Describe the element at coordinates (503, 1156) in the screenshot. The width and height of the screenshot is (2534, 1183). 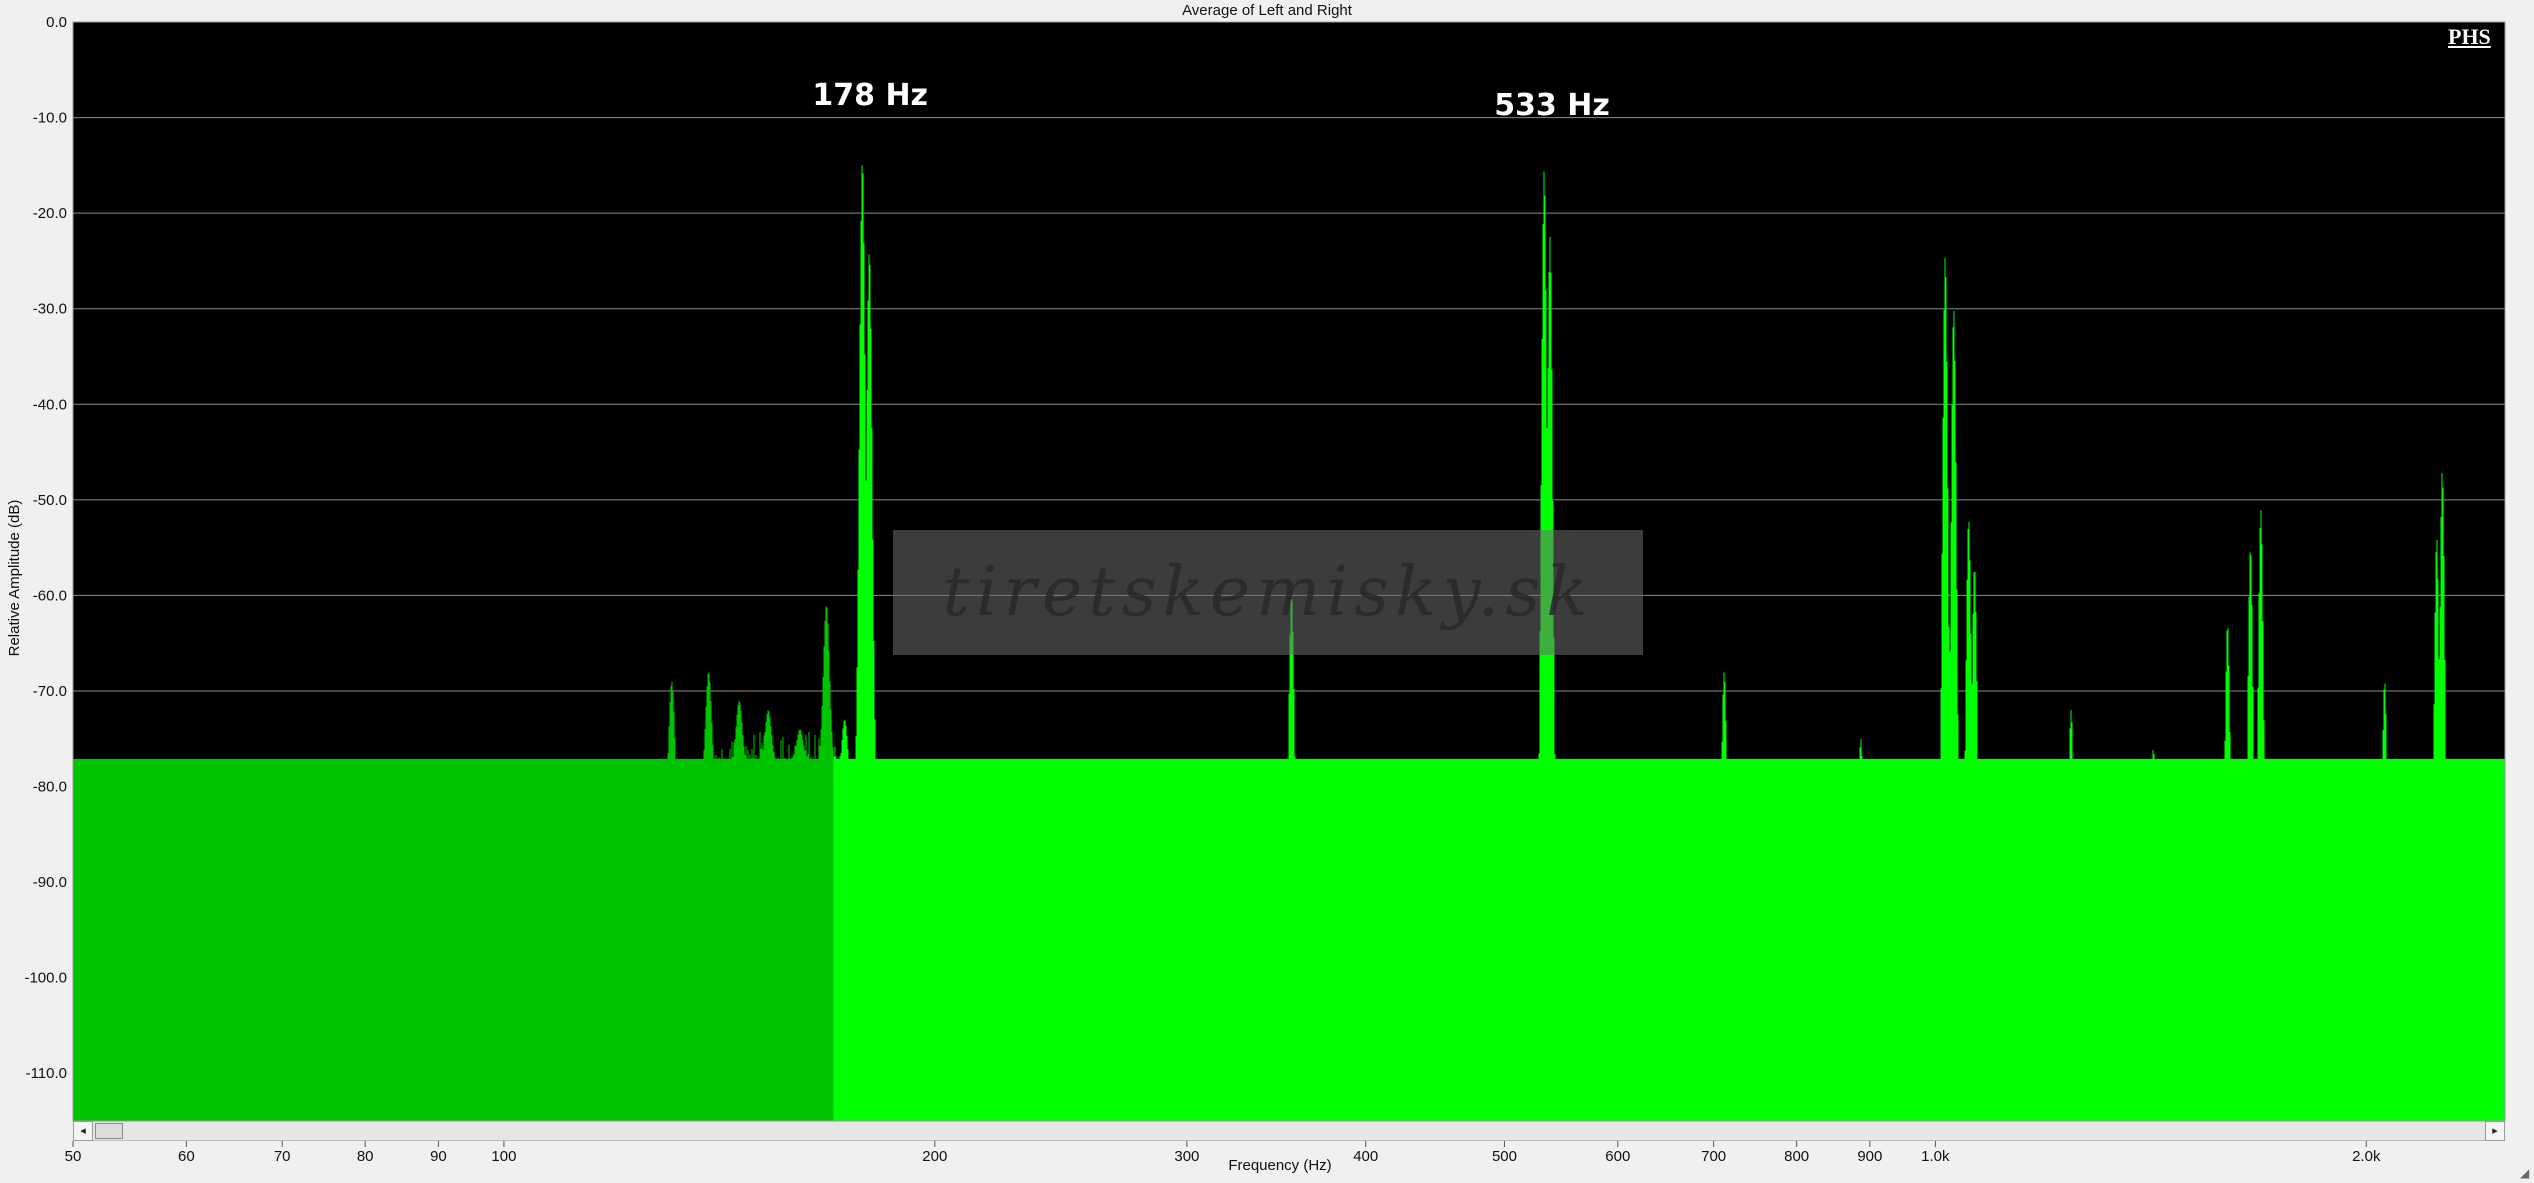
I see `x-tick-label: 100` at that location.